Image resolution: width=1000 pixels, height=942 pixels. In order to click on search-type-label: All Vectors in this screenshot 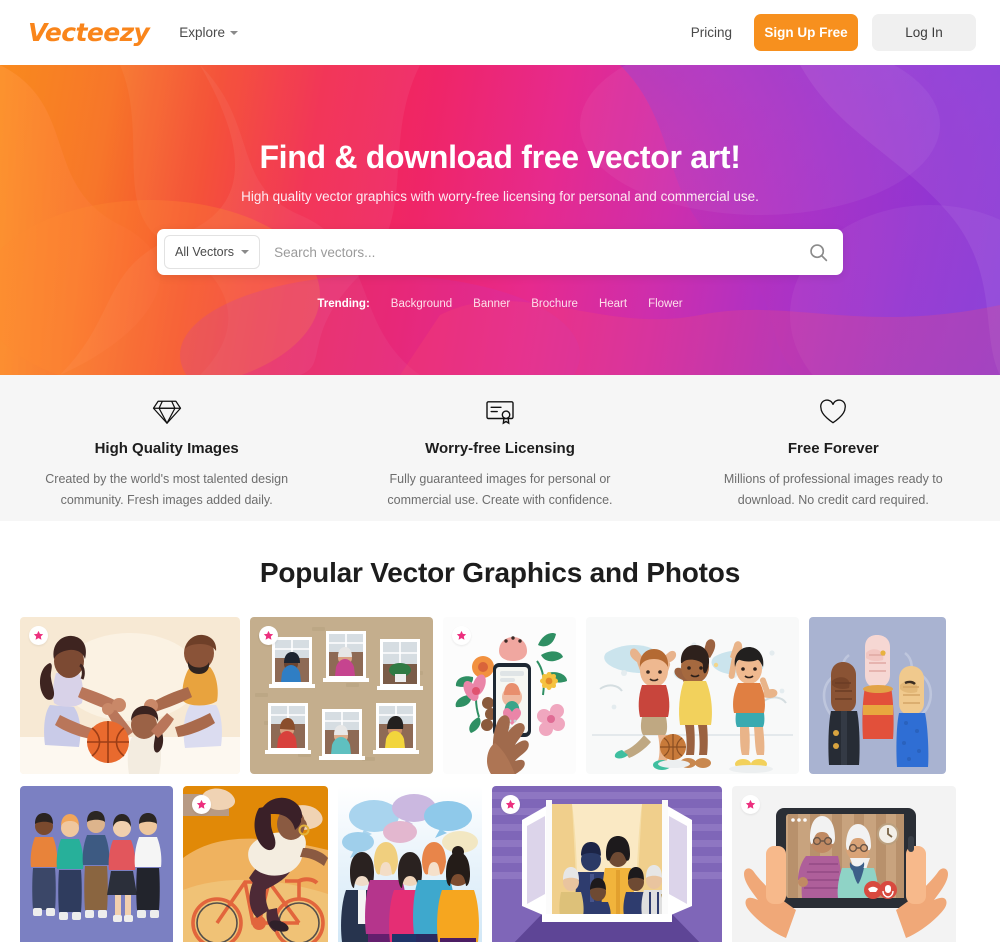, I will do `click(205, 252)`.